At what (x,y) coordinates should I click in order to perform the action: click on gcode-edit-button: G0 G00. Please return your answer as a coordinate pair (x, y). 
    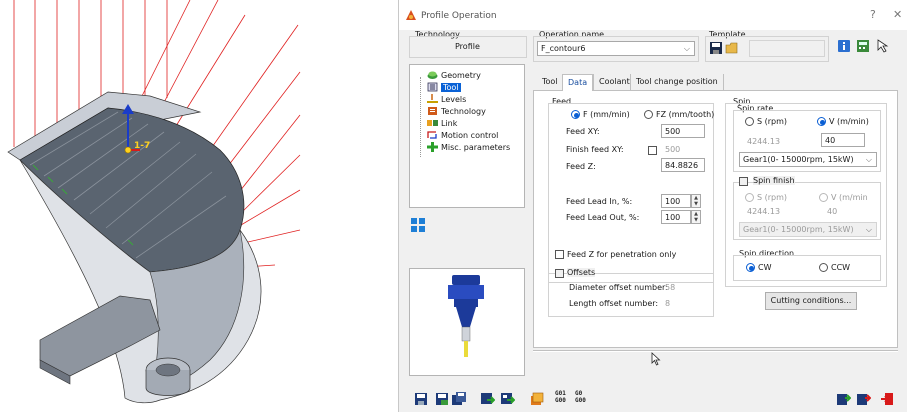
    Looking at the image, I should click on (580, 397).